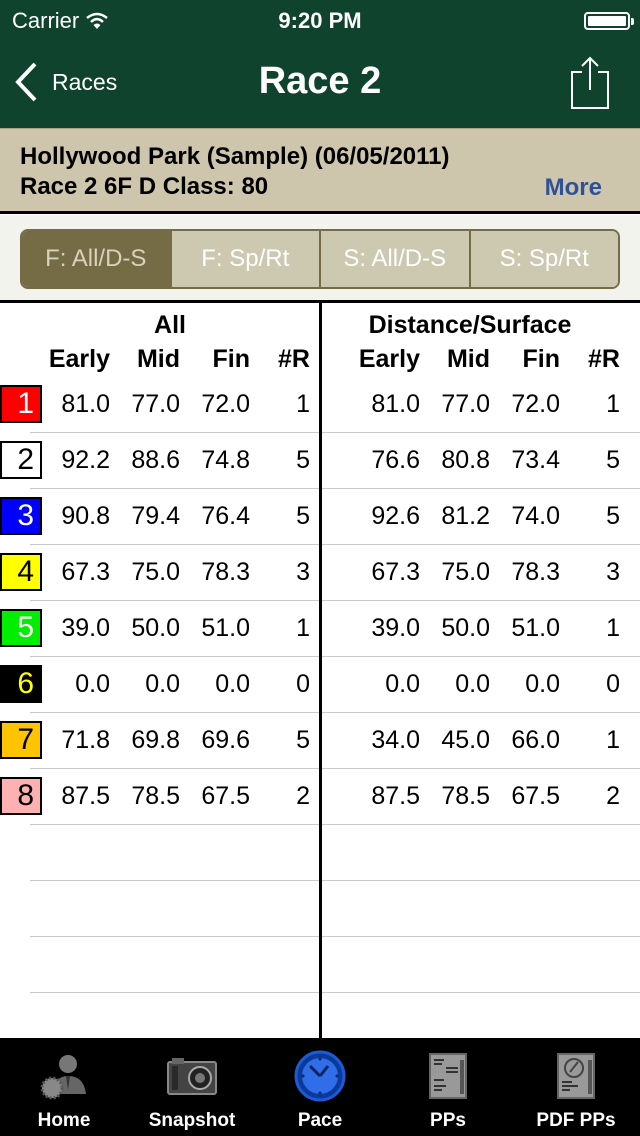  I want to click on cell-all-mid: 69.8, so click(155, 740).